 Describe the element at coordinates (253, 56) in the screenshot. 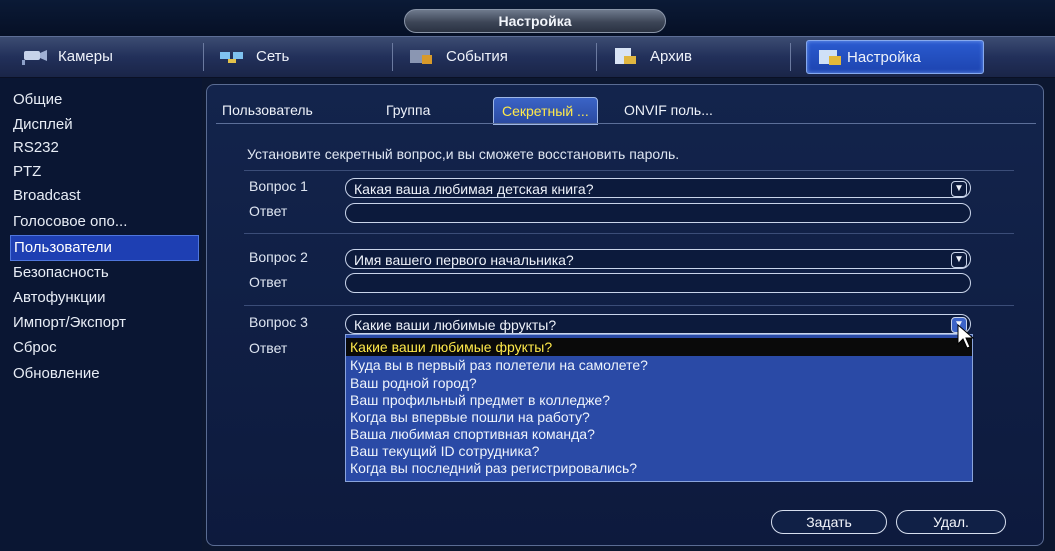

I see `nav-tab-network: Сеть` at that location.